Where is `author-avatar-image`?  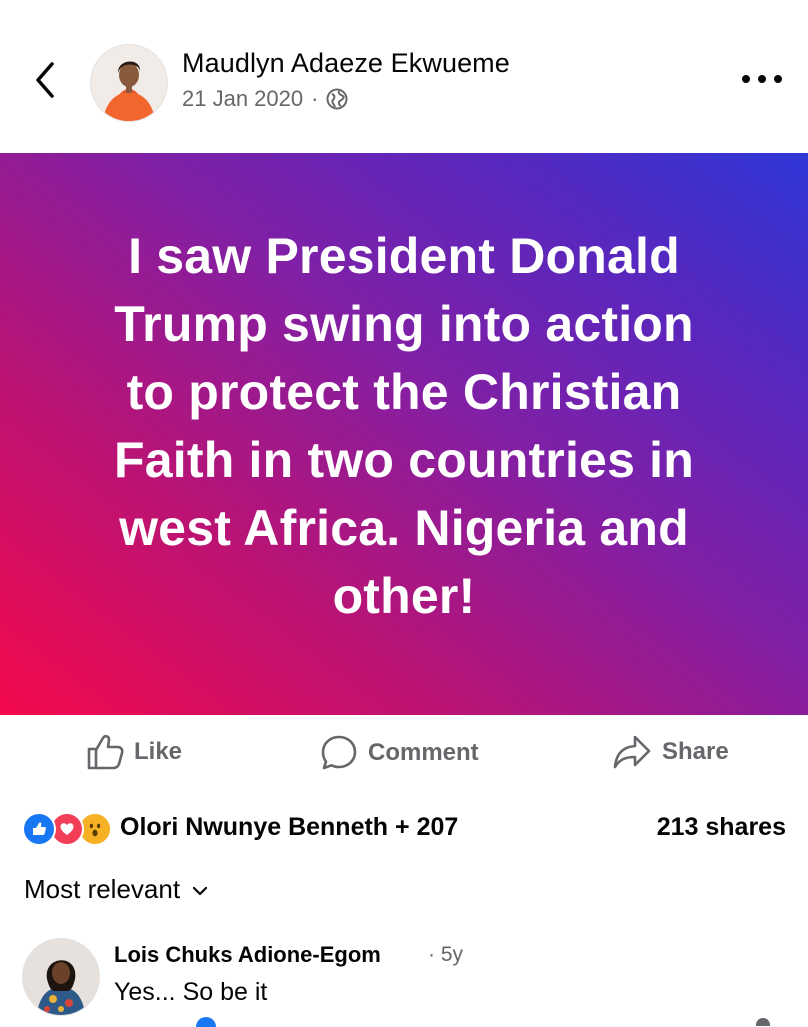 author-avatar-image is located at coordinates (129, 83).